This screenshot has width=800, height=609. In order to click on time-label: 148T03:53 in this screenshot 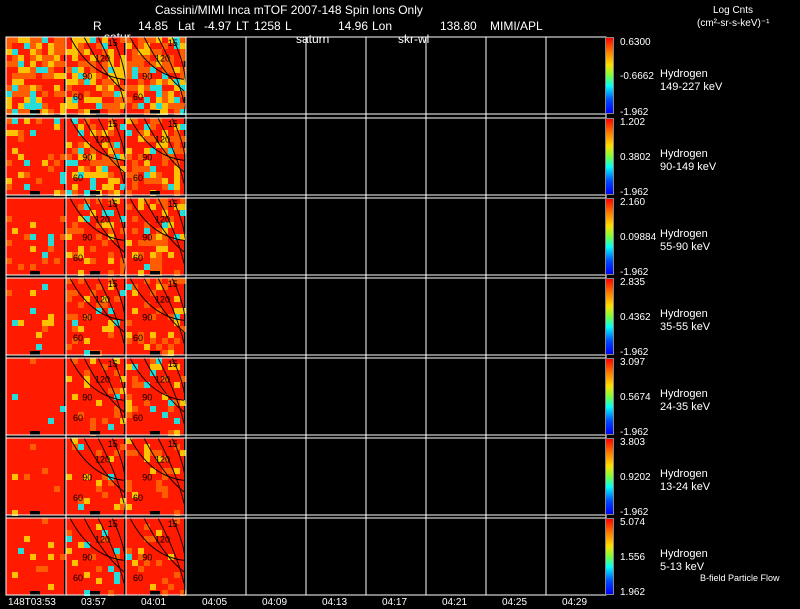, I will do `click(32, 602)`.